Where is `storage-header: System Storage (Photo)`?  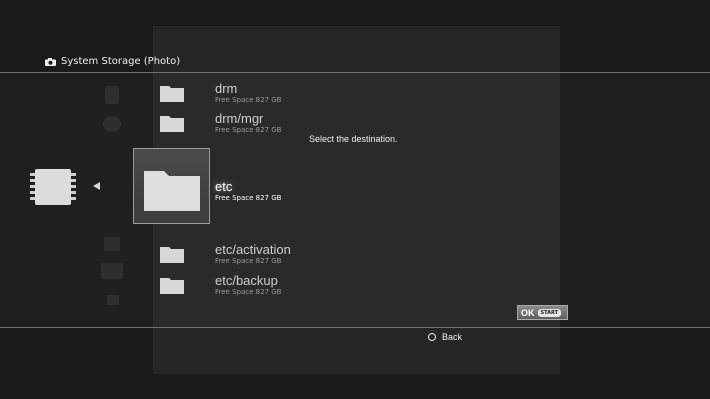 storage-header: System Storage (Photo) is located at coordinates (112, 61).